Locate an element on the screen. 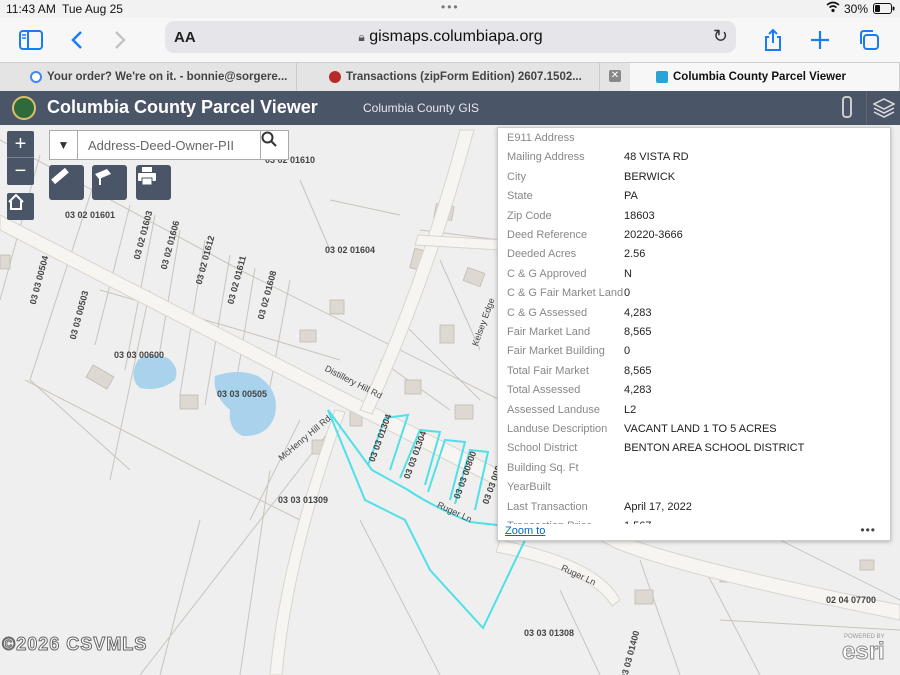 Image resolution: width=900 pixels, height=675 pixels. attribute-row: C & G Fair Market Land 0 is located at coordinates (697, 293).